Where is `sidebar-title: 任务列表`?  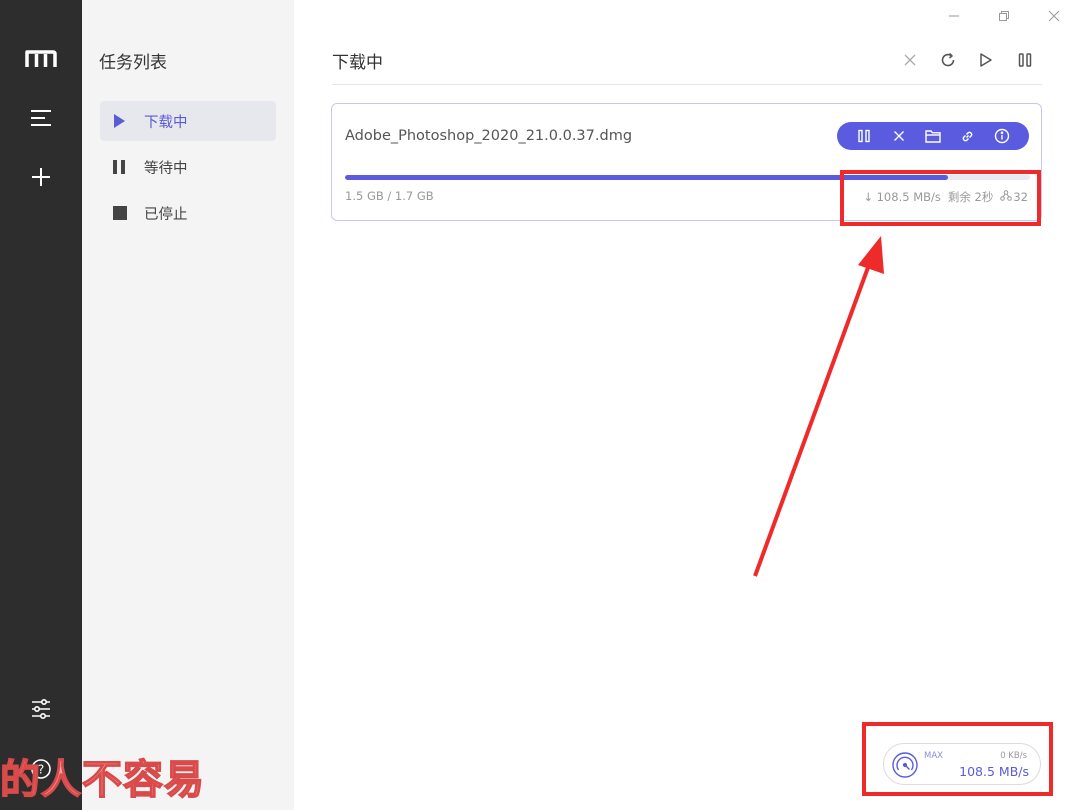 sidebar-title: 任务列表 is located at coordinates (133, 63).